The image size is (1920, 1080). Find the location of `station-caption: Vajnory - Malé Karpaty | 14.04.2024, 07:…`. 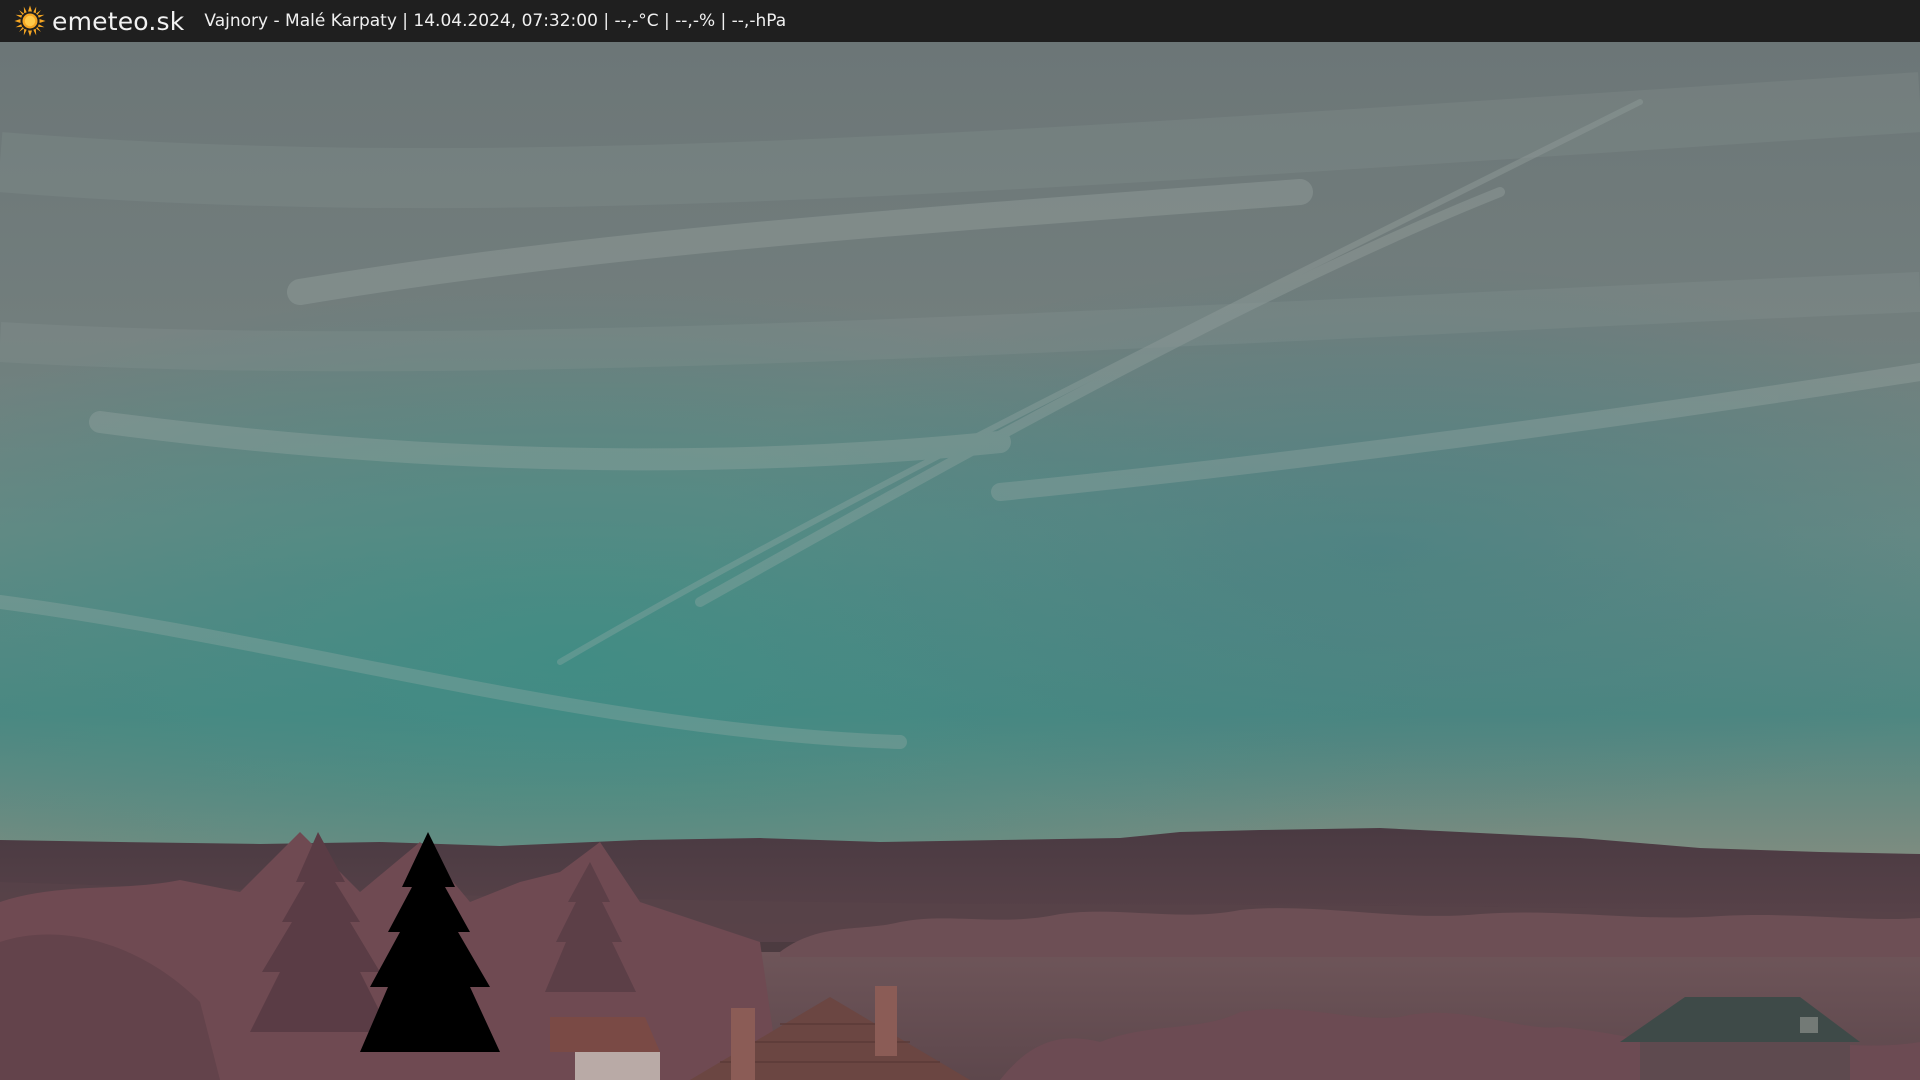

station-caption: Vajnory - Malé Karpaty | 14.04.2024, 07:… is located at coordinates (495, 21).